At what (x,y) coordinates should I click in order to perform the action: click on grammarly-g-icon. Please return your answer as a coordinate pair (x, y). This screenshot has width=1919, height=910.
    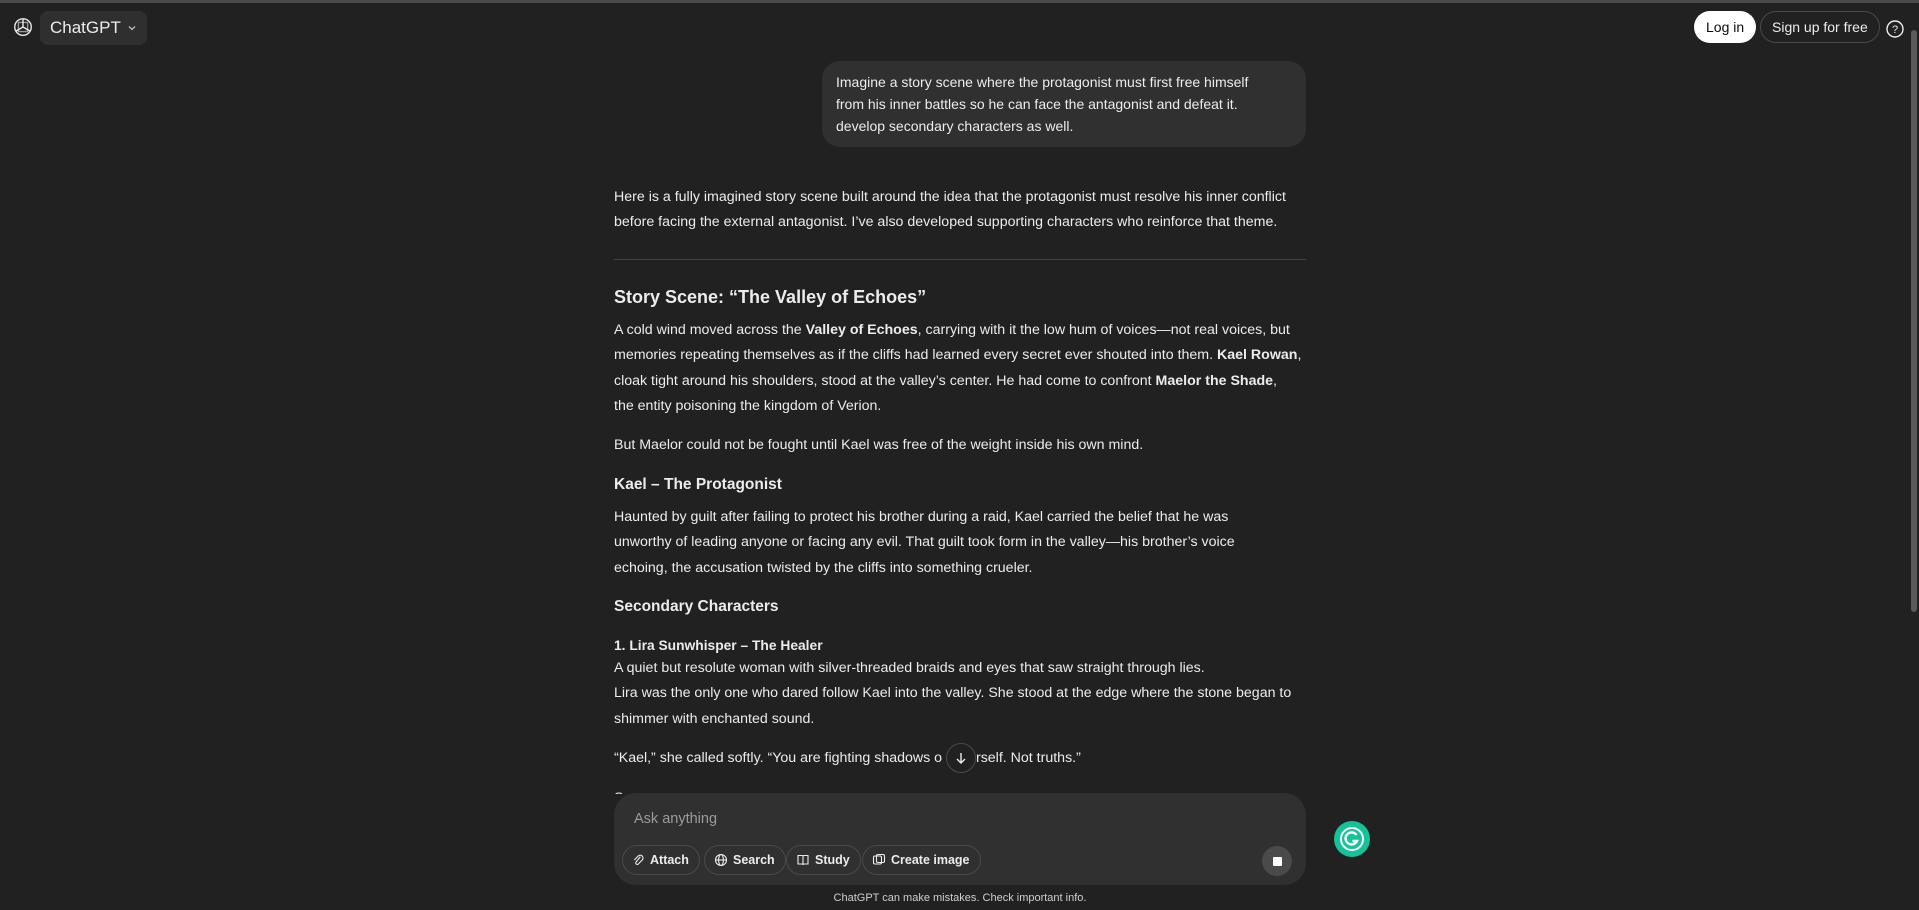
    Looking at the image, I should click on (1352, 839).